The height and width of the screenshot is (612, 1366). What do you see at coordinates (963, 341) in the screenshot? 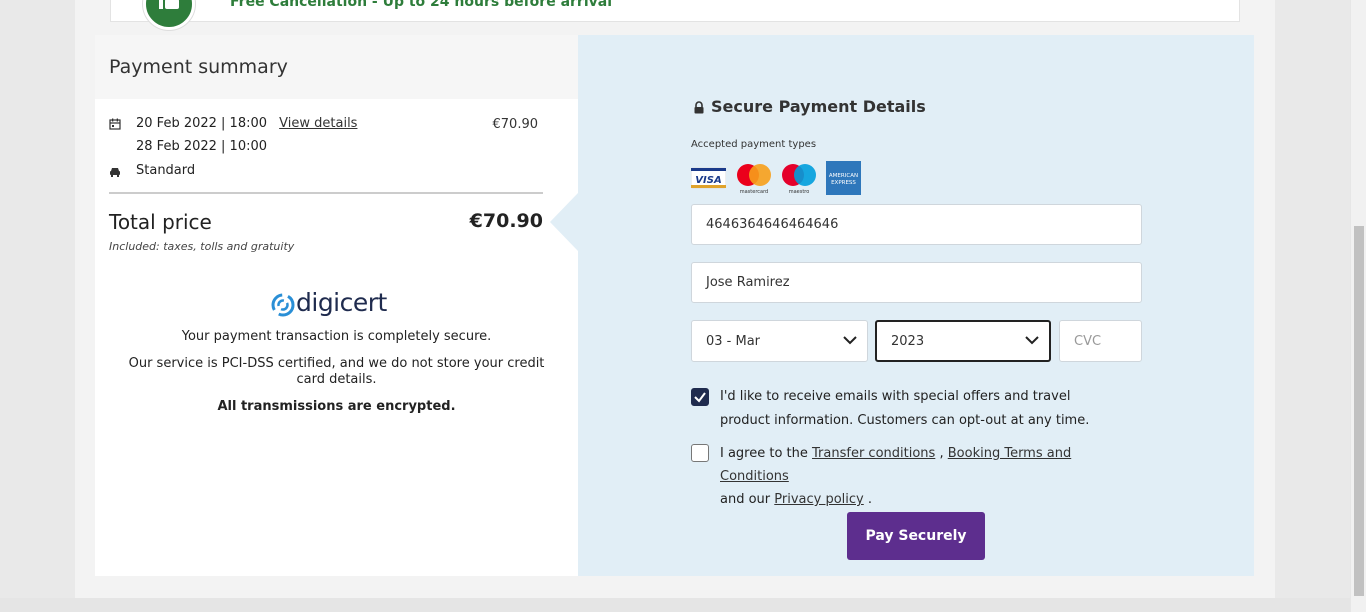
I see `expiry-year-select: 2023` at bounding box center [963, 341].